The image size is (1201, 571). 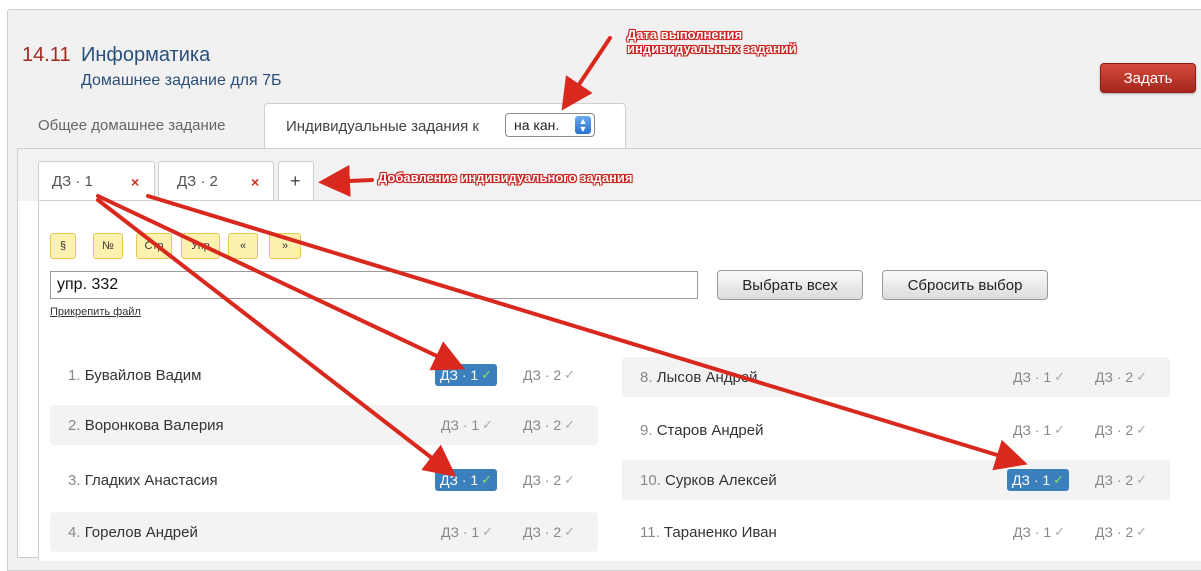 I want to click on format-number-button: №, so click(x=108, y=246).